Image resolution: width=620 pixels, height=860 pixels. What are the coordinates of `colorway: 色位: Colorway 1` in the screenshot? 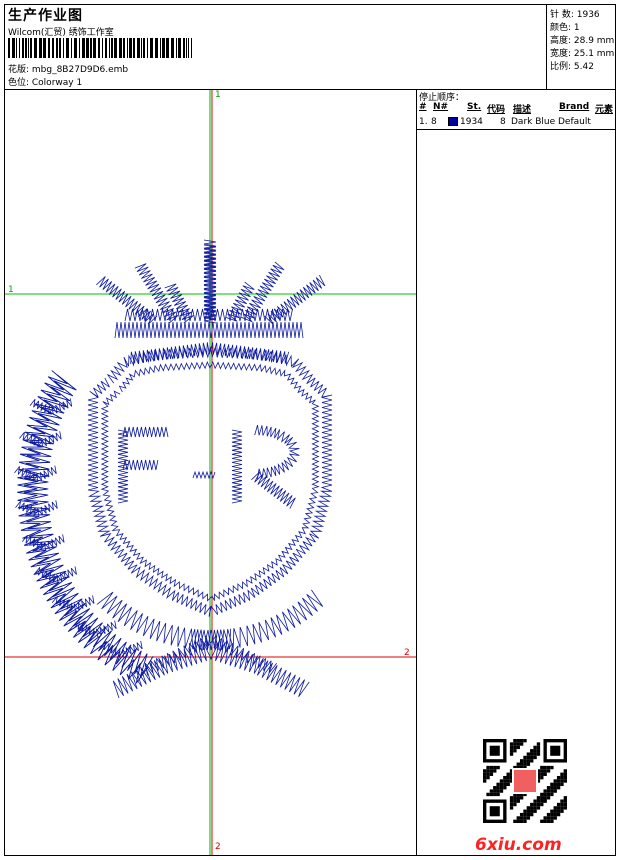 It's located at (45, 83).